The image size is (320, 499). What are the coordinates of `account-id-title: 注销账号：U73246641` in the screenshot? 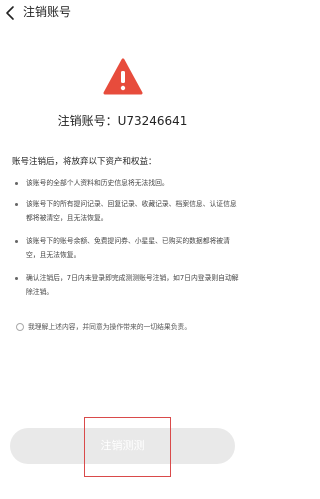 It's located at (122, 121).